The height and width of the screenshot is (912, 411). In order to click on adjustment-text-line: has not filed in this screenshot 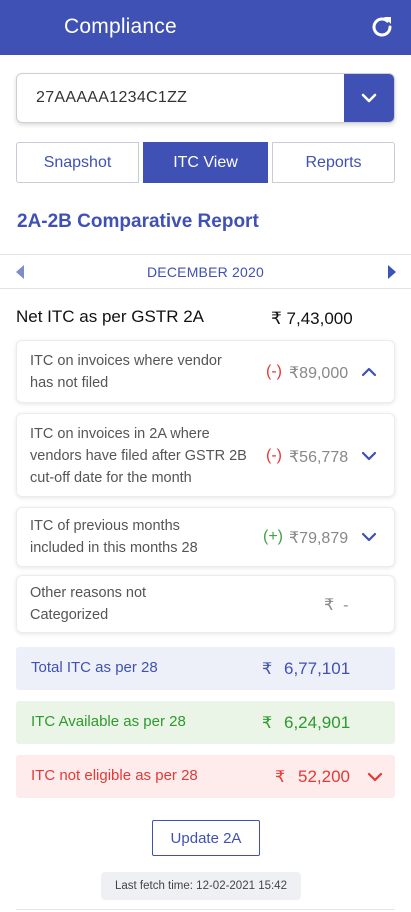, I will do `click(69, 383)`.